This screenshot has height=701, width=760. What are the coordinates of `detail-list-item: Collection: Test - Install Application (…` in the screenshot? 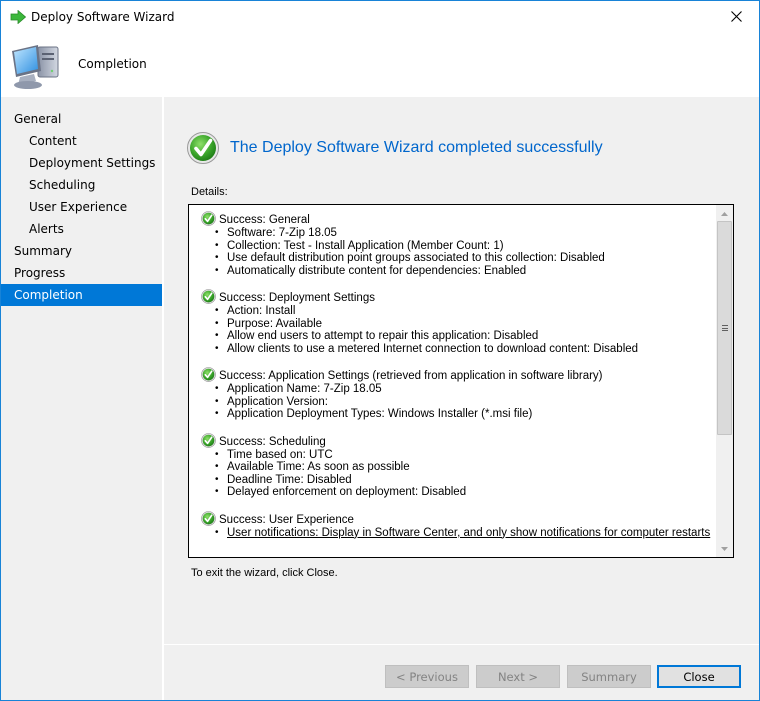 It's located at (466, 246).